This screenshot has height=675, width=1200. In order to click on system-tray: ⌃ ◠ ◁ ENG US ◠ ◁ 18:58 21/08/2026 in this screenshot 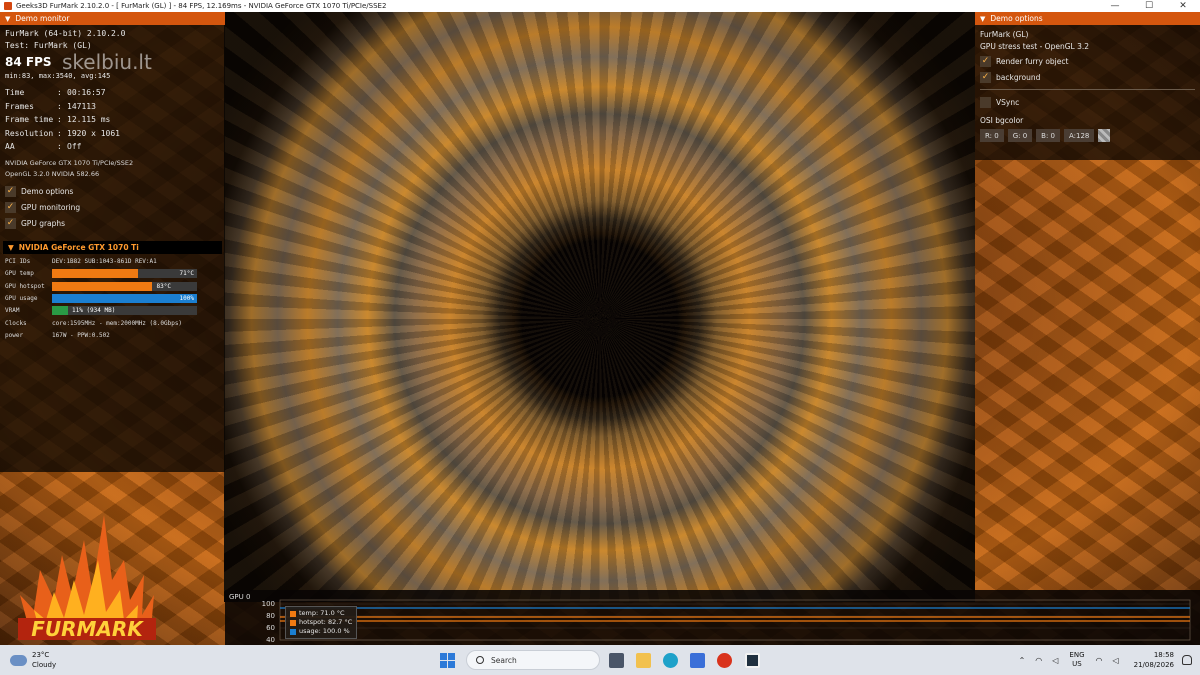, I will do `click(1107, 660)`.